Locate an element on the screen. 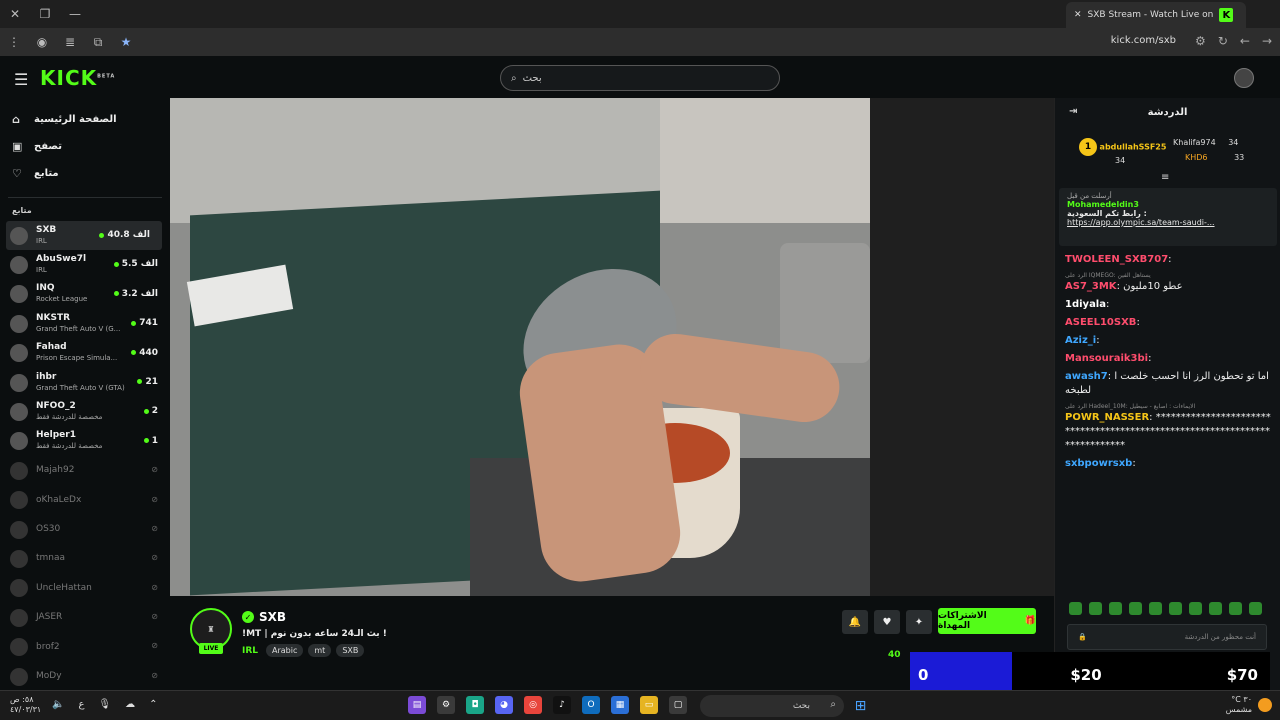 This screenshot has height=720, width=1280. close-tab-icon: ✕ is located at coordinates (1078, 15).